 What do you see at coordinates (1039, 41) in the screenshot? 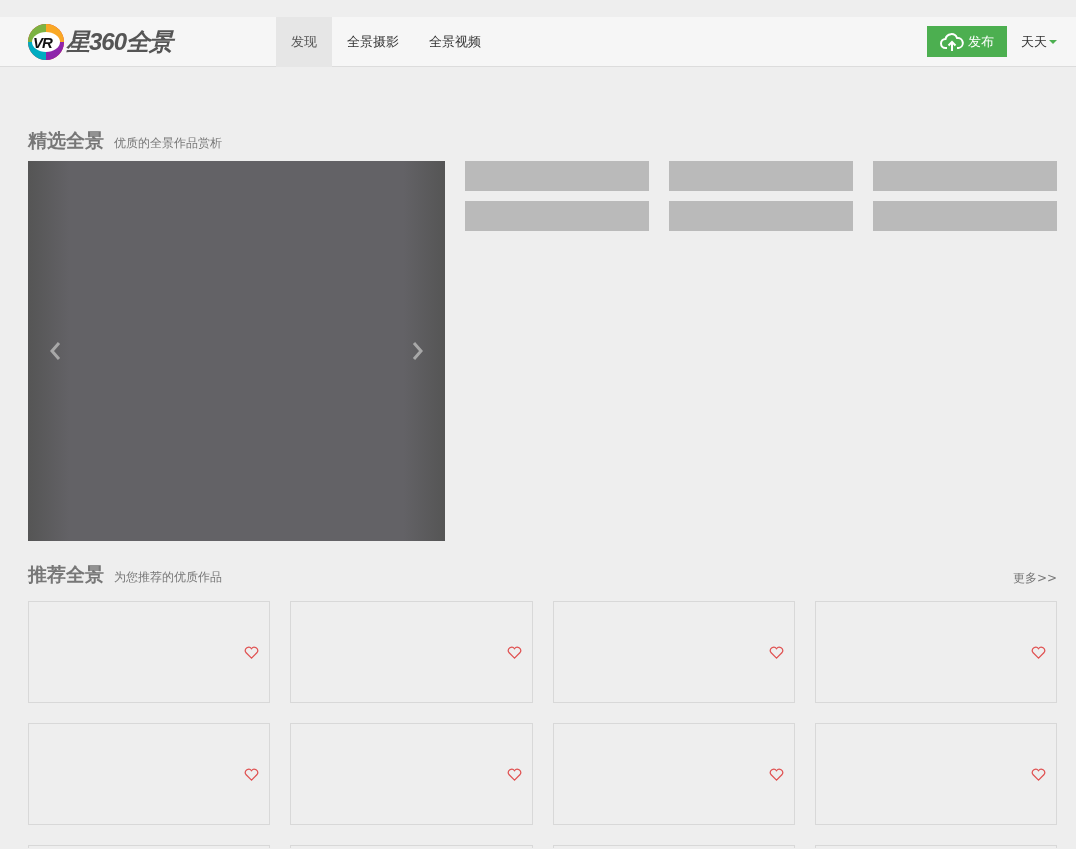
I see `user-menu: 天天` at bounding box center [1039, 41].